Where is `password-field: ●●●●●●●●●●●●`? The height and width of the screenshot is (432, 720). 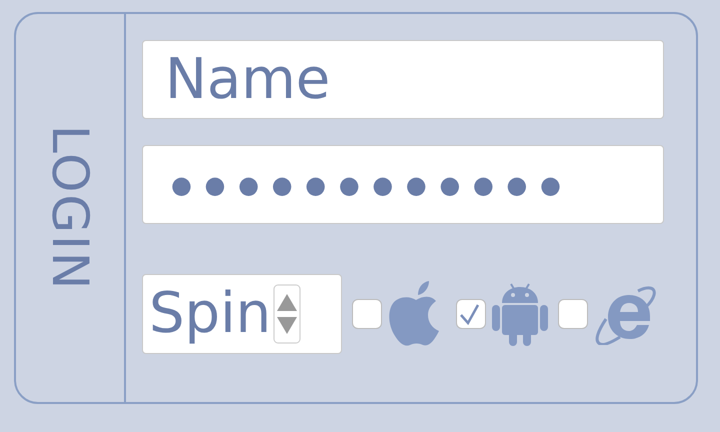 password-field: ●●●●●●●●●●●● is located at coordinates (403, 184).